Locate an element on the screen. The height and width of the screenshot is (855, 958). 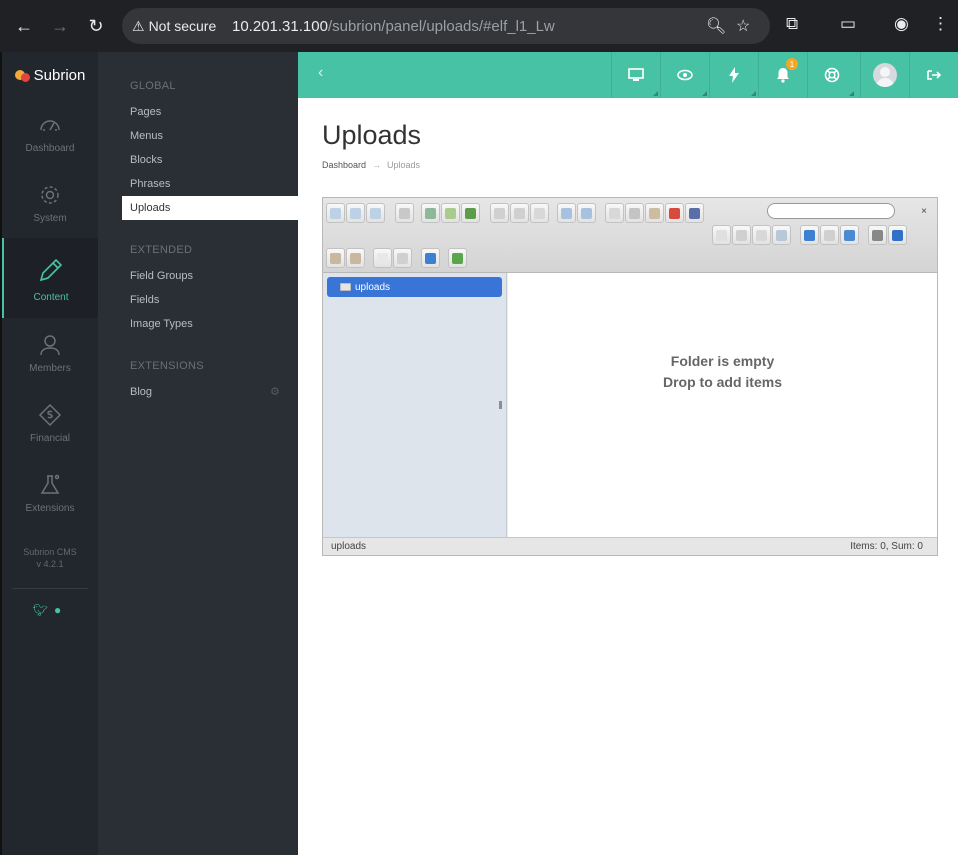
github-icon: ● is located at coordinates (60, 610).